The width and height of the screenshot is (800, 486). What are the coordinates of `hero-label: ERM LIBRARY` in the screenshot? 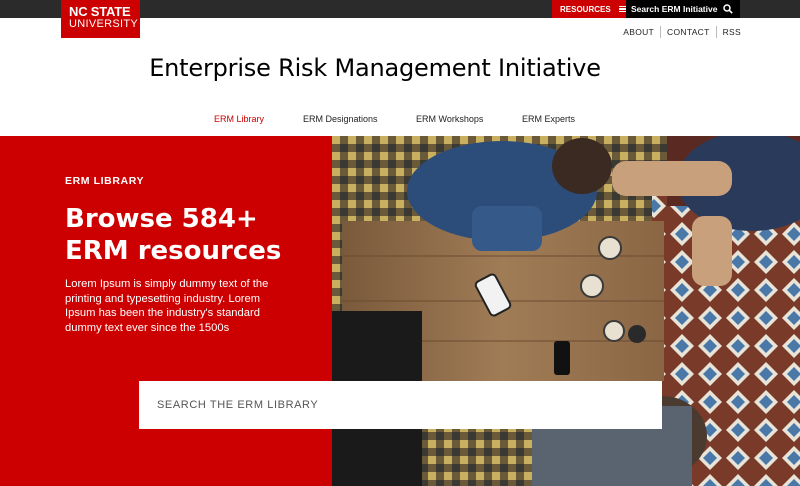 It's located at (105, 181).